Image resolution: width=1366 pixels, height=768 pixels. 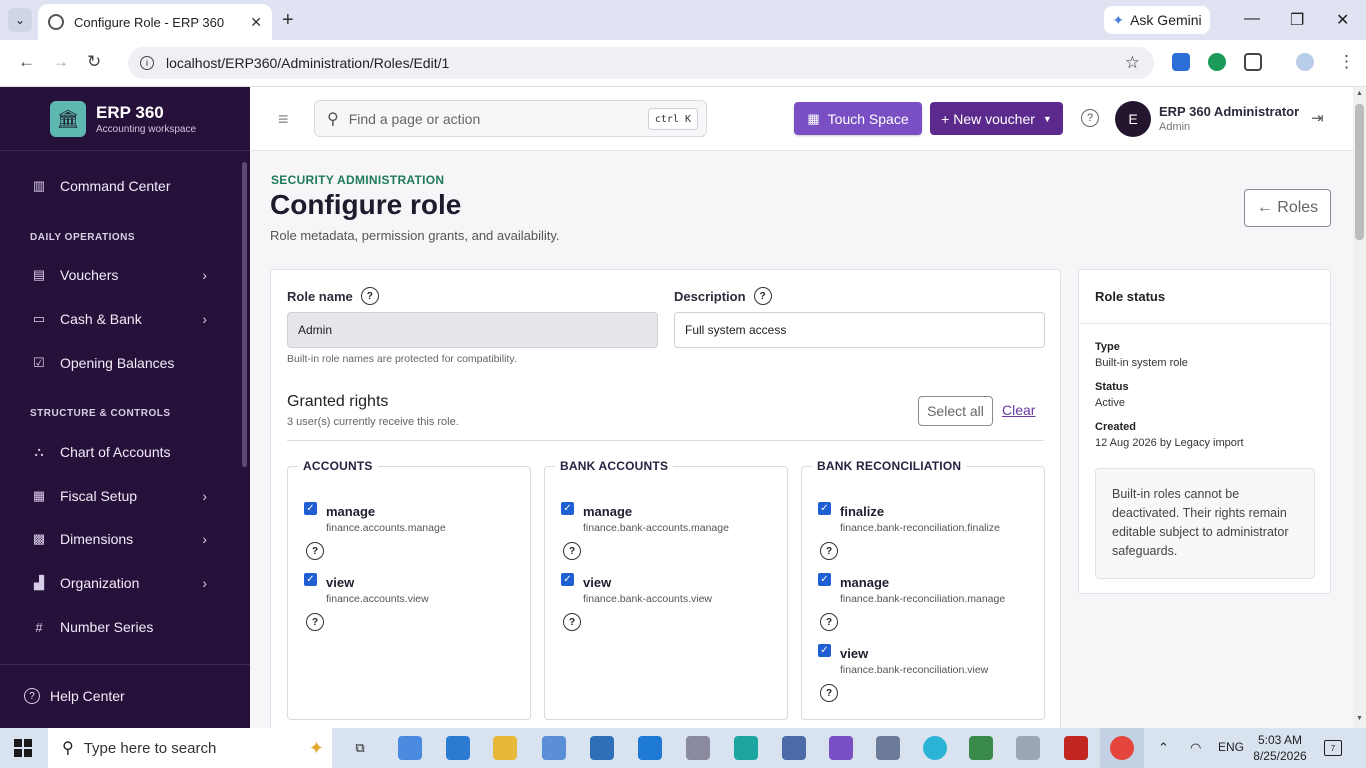 I want to click on windows-start-icon, so click(x=23, y=748).